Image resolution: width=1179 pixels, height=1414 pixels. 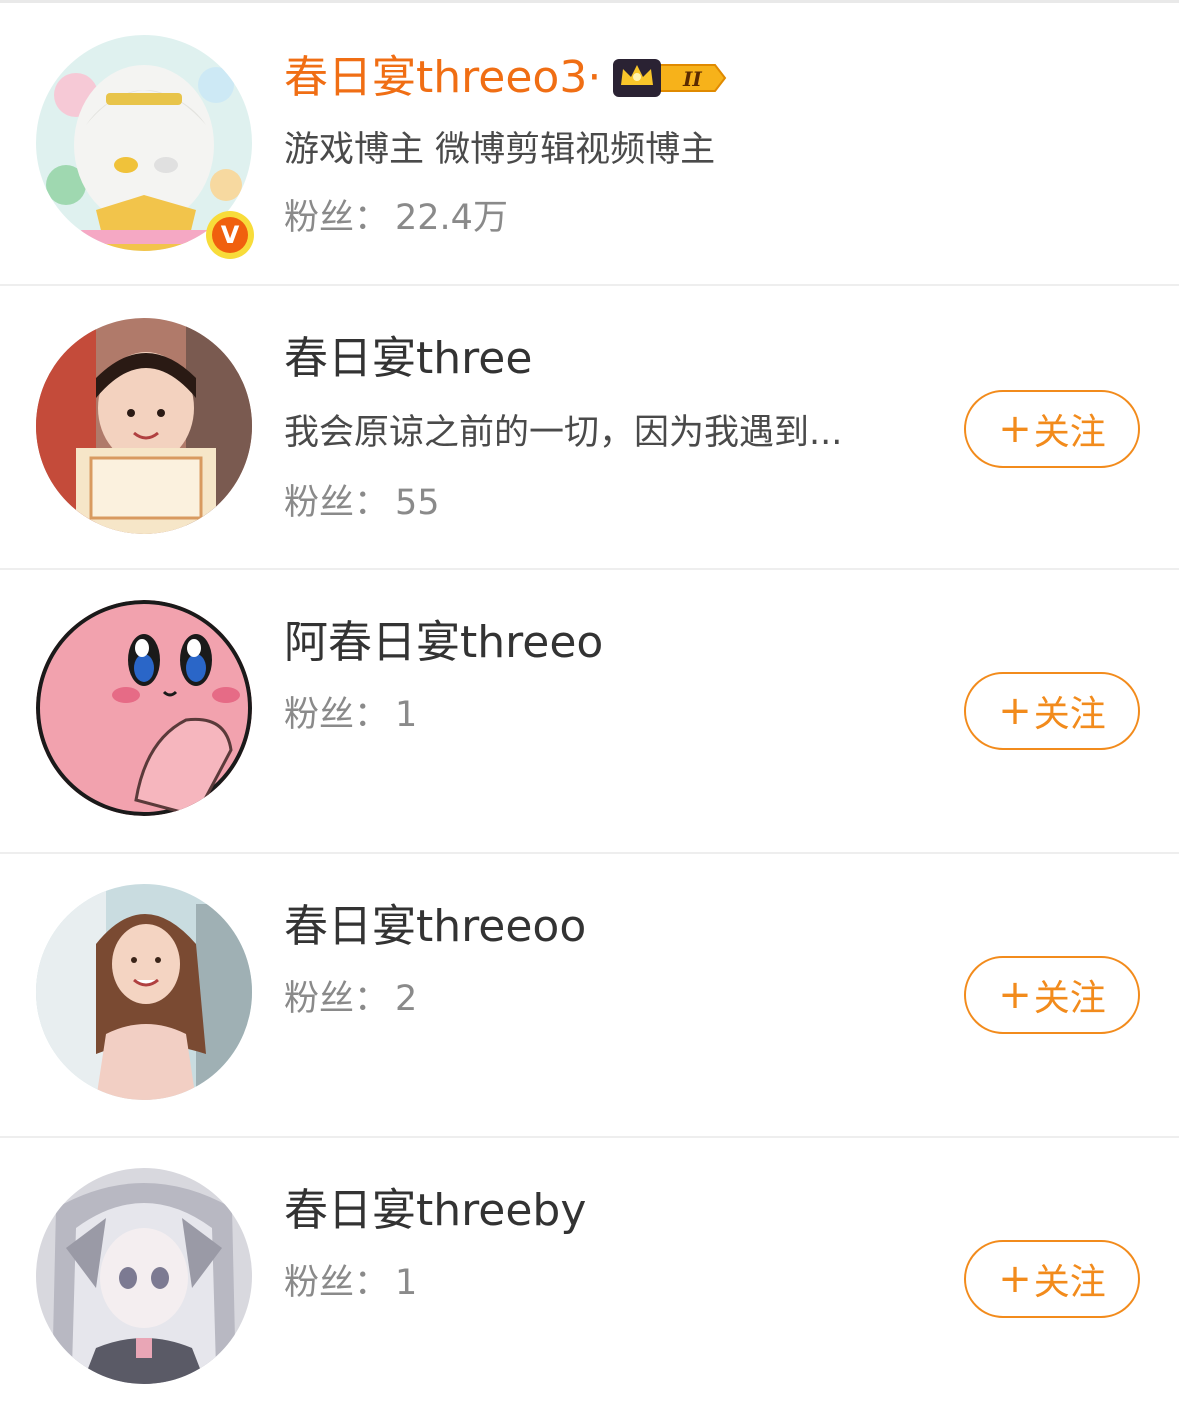 I want to click on user-name-text: 春日宴threeo3·, so click(x=443, y=77).